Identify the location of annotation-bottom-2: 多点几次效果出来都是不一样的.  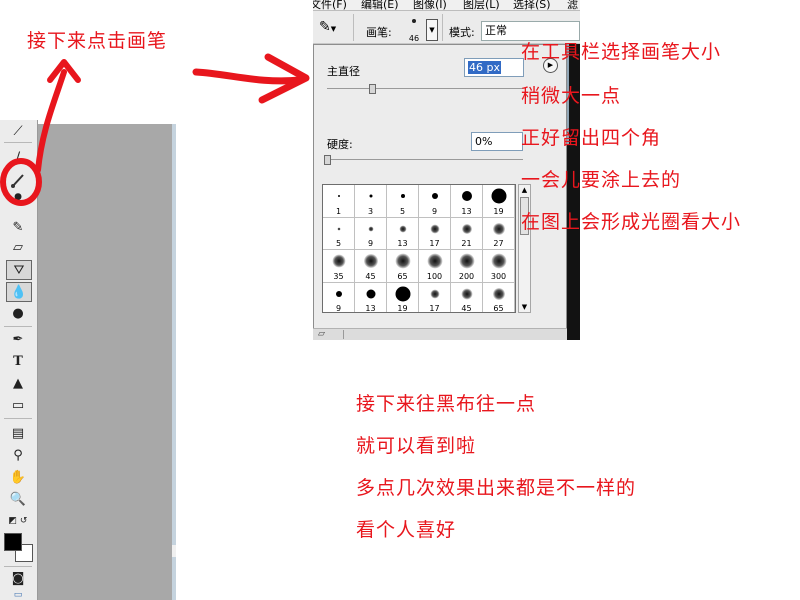
(496, 488).